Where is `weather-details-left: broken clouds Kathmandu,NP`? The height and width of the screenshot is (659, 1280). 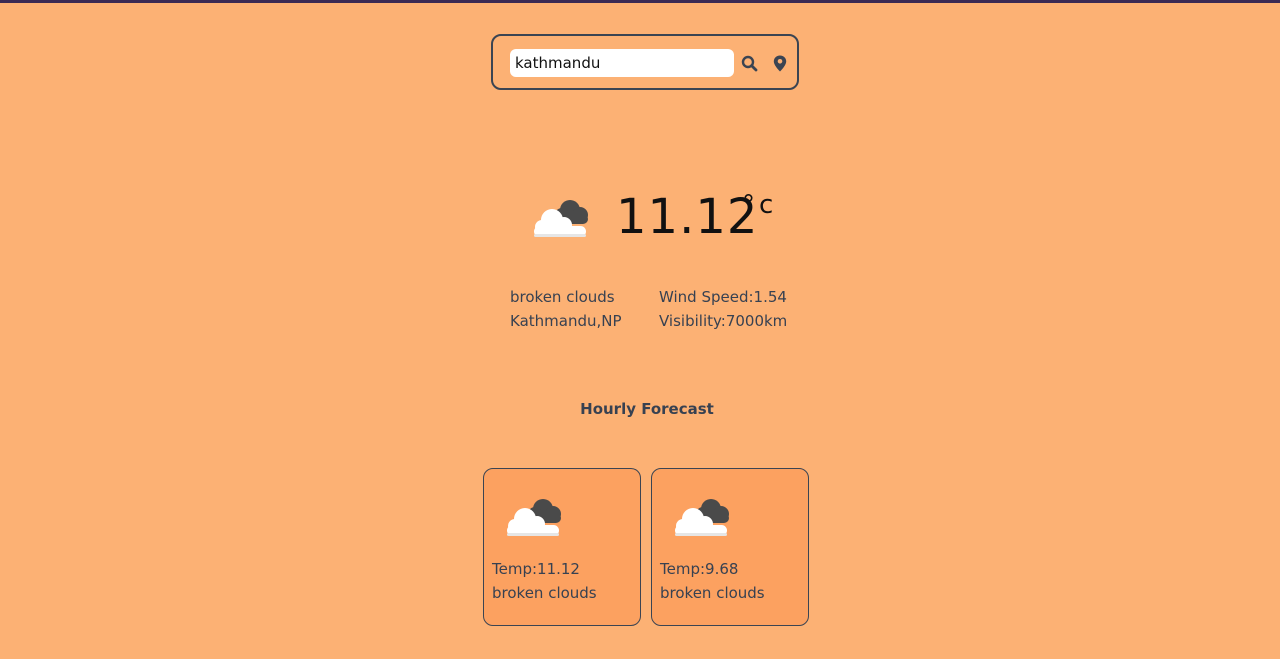
weather-details-left: broken clouds Kathmandu,NP is located at coordinates (566, 309).